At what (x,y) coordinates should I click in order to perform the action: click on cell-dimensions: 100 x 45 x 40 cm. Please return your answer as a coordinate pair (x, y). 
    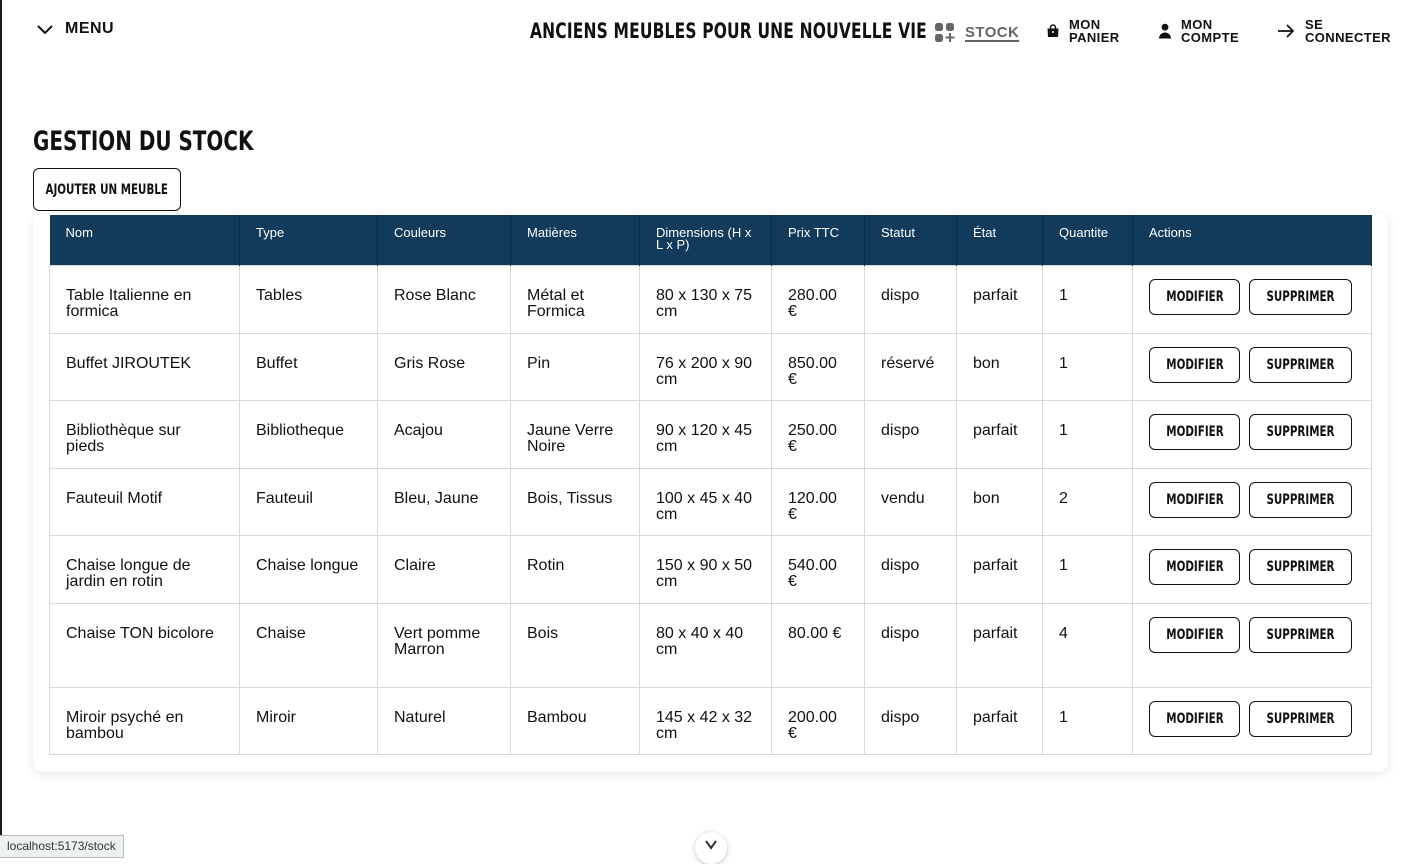
    Looking at the image, I should click on (705, 502).